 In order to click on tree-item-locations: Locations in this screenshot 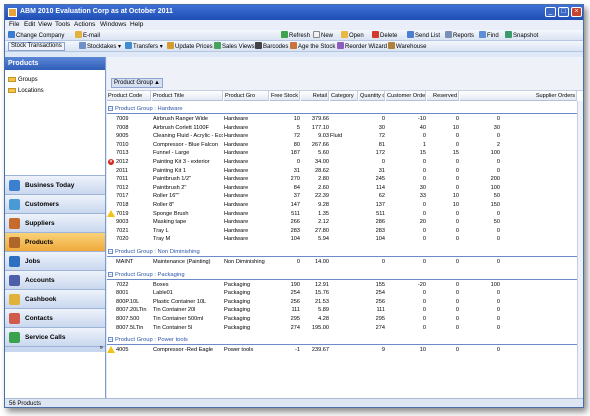, I will do `click(26, 91)`.